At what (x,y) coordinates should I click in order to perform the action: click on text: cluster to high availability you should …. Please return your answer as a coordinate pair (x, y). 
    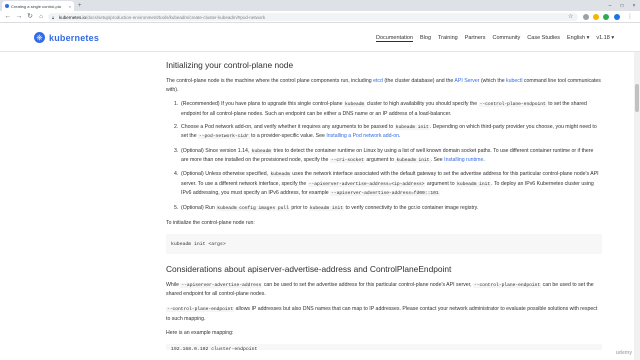
    Looking at the image, I should click on (422, 104).